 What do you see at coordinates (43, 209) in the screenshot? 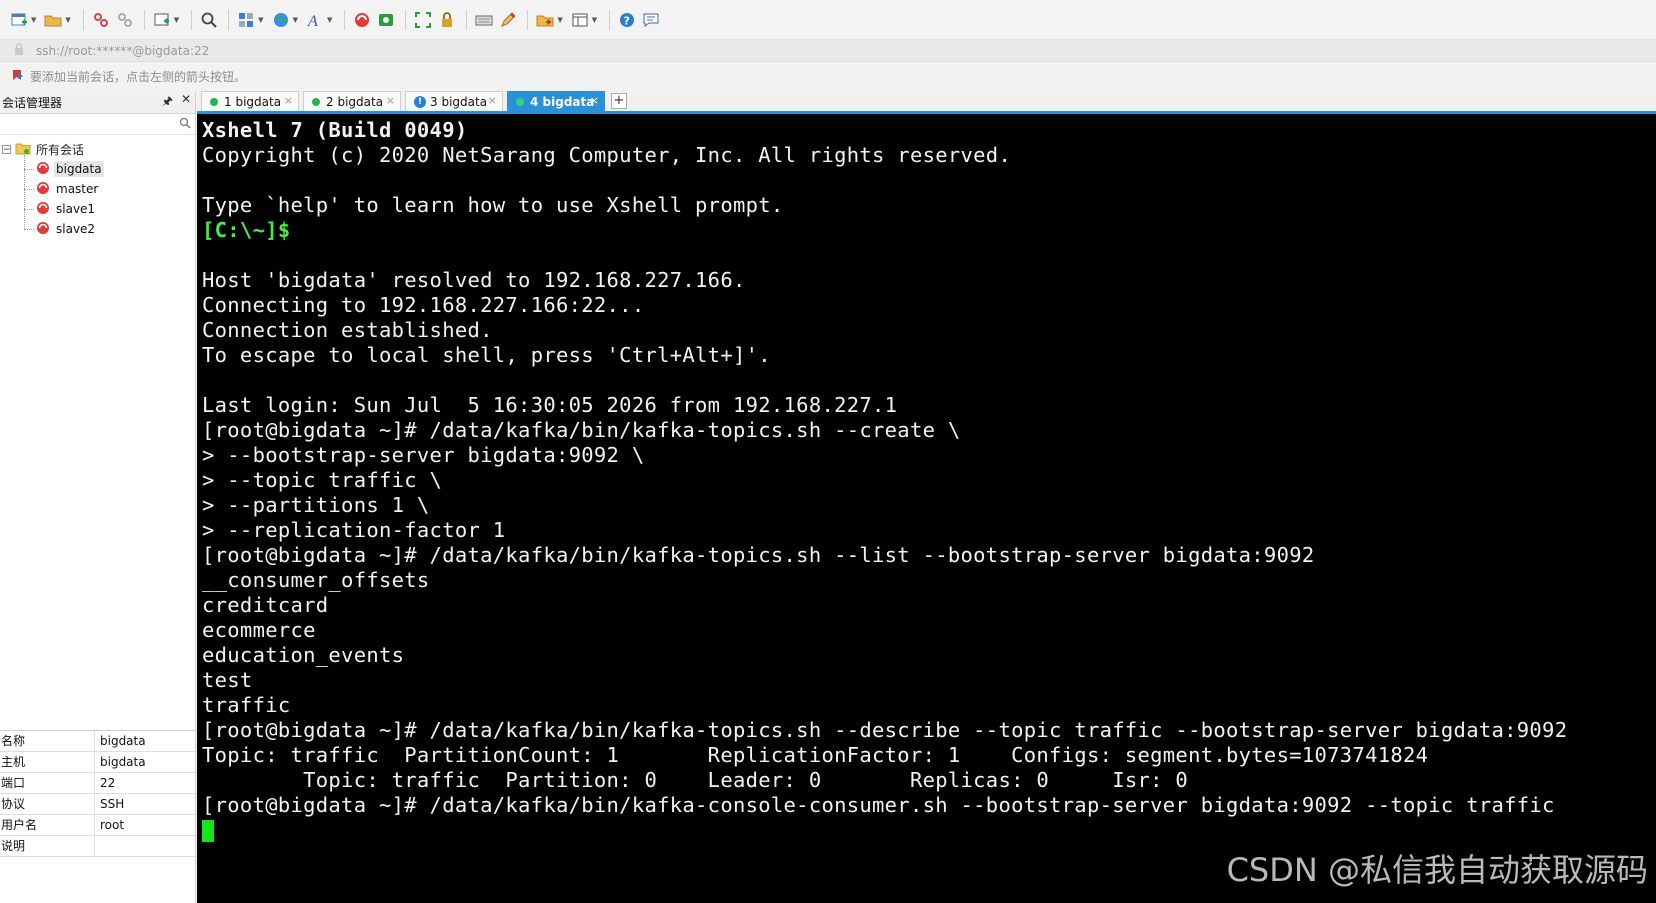
I see `session-icon` at bounding box center [43, 209].